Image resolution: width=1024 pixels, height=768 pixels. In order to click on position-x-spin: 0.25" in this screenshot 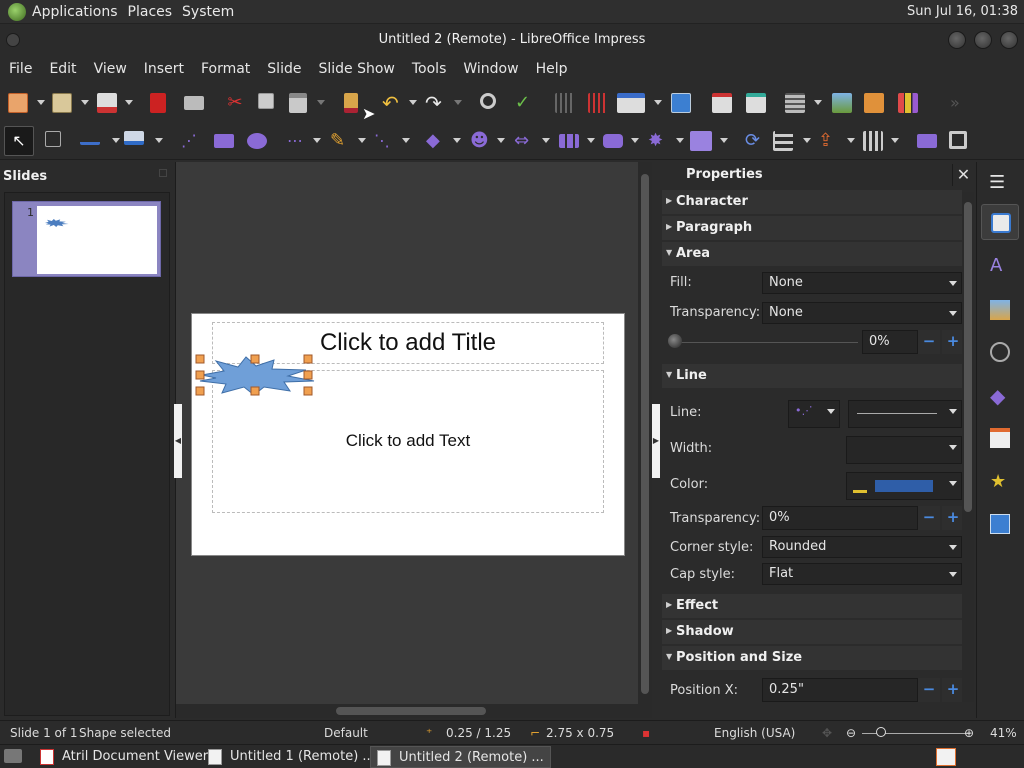, I will do `click(840, 690)`.